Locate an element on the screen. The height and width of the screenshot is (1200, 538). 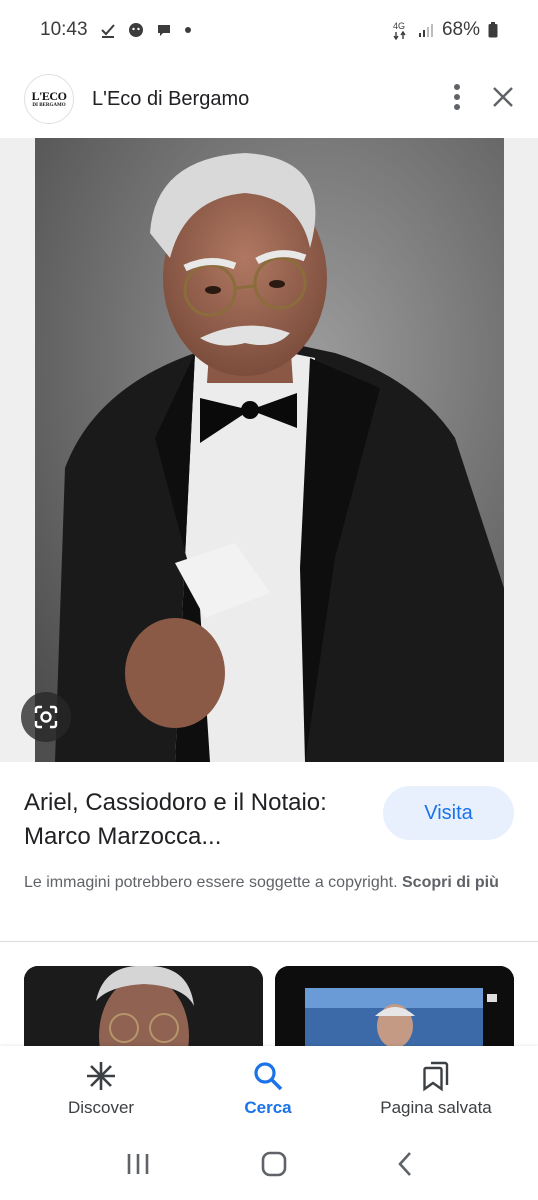
nav-search: Cerca is located at coordinates (268, 1089).